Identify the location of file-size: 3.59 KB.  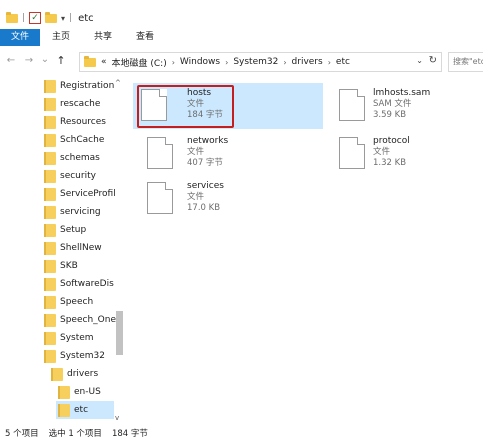
(390, 115).